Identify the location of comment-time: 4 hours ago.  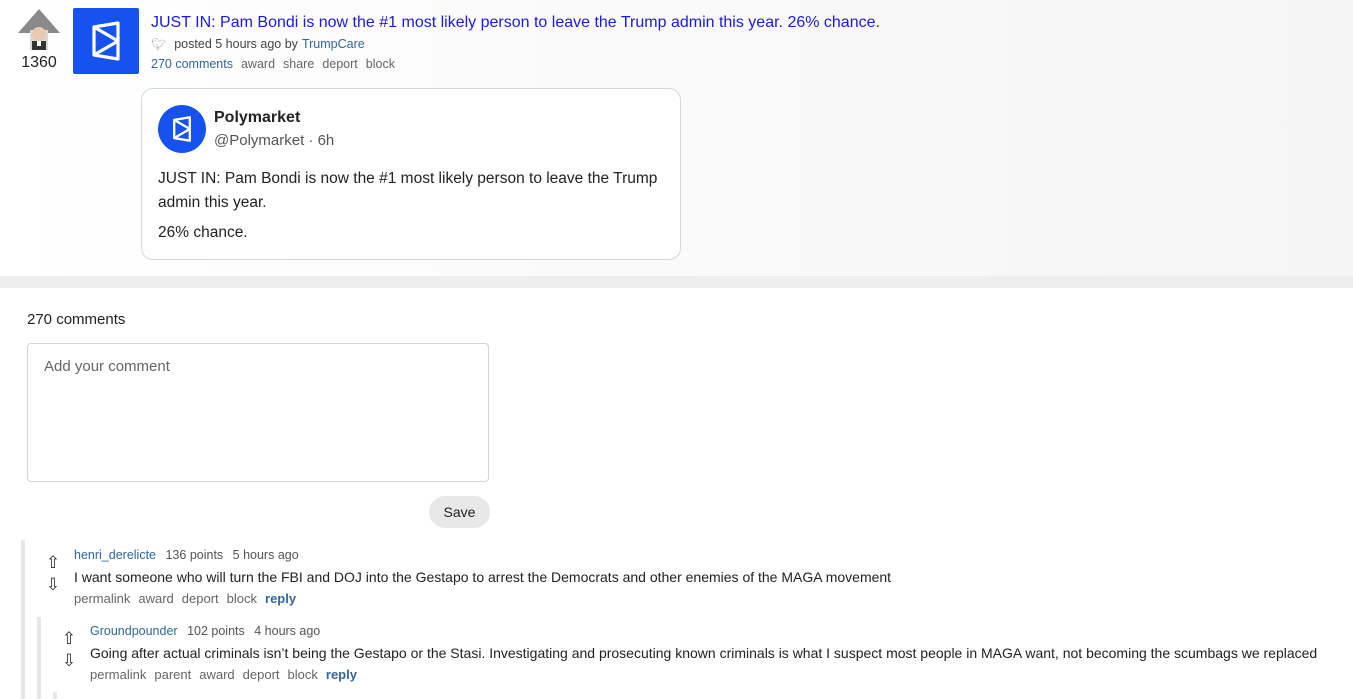
(287, 631).